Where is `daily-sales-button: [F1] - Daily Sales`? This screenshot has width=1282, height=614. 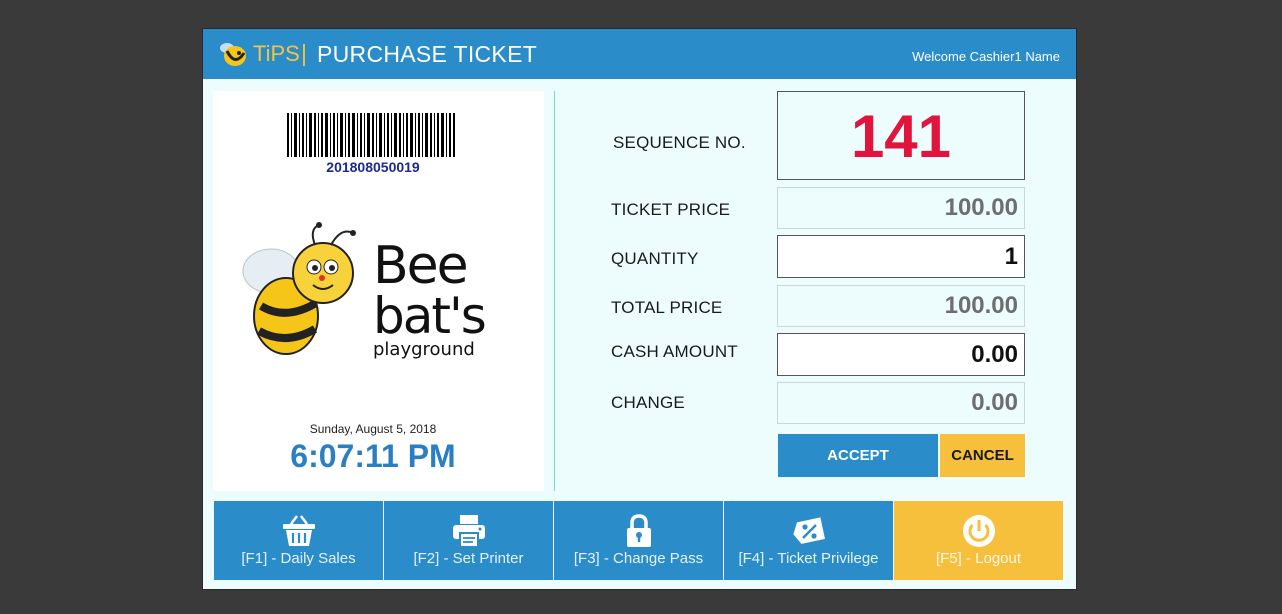
daily-sales-button: [F1] - Daily Sales is located at coordinates (298, 540).